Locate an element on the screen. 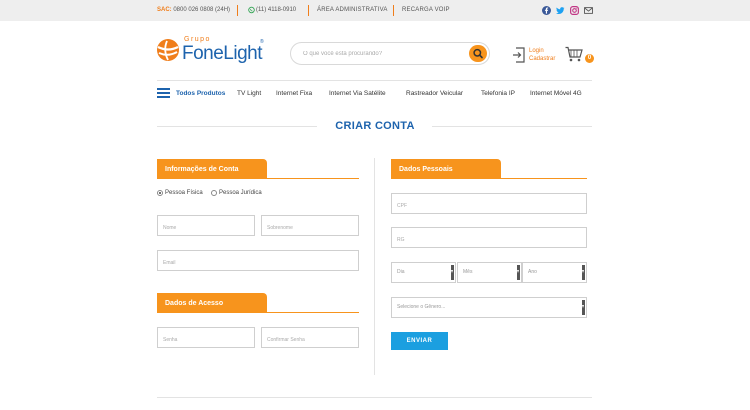  year-select: Ano is located at coordinates (554, 272).